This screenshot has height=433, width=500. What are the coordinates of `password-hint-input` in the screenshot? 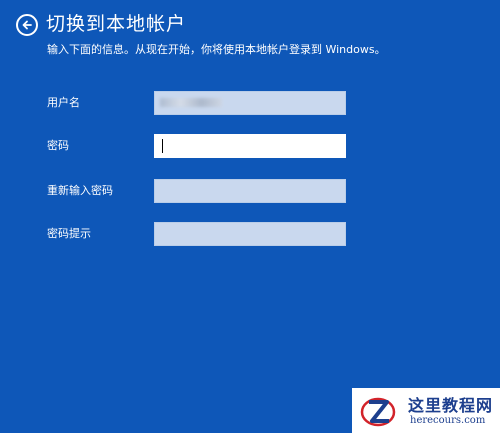 It's located at (250, 234).